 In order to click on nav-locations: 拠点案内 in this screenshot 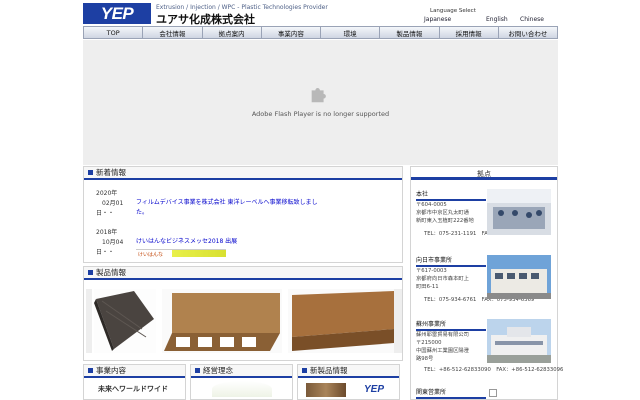, I will do `click(232, 32)`.